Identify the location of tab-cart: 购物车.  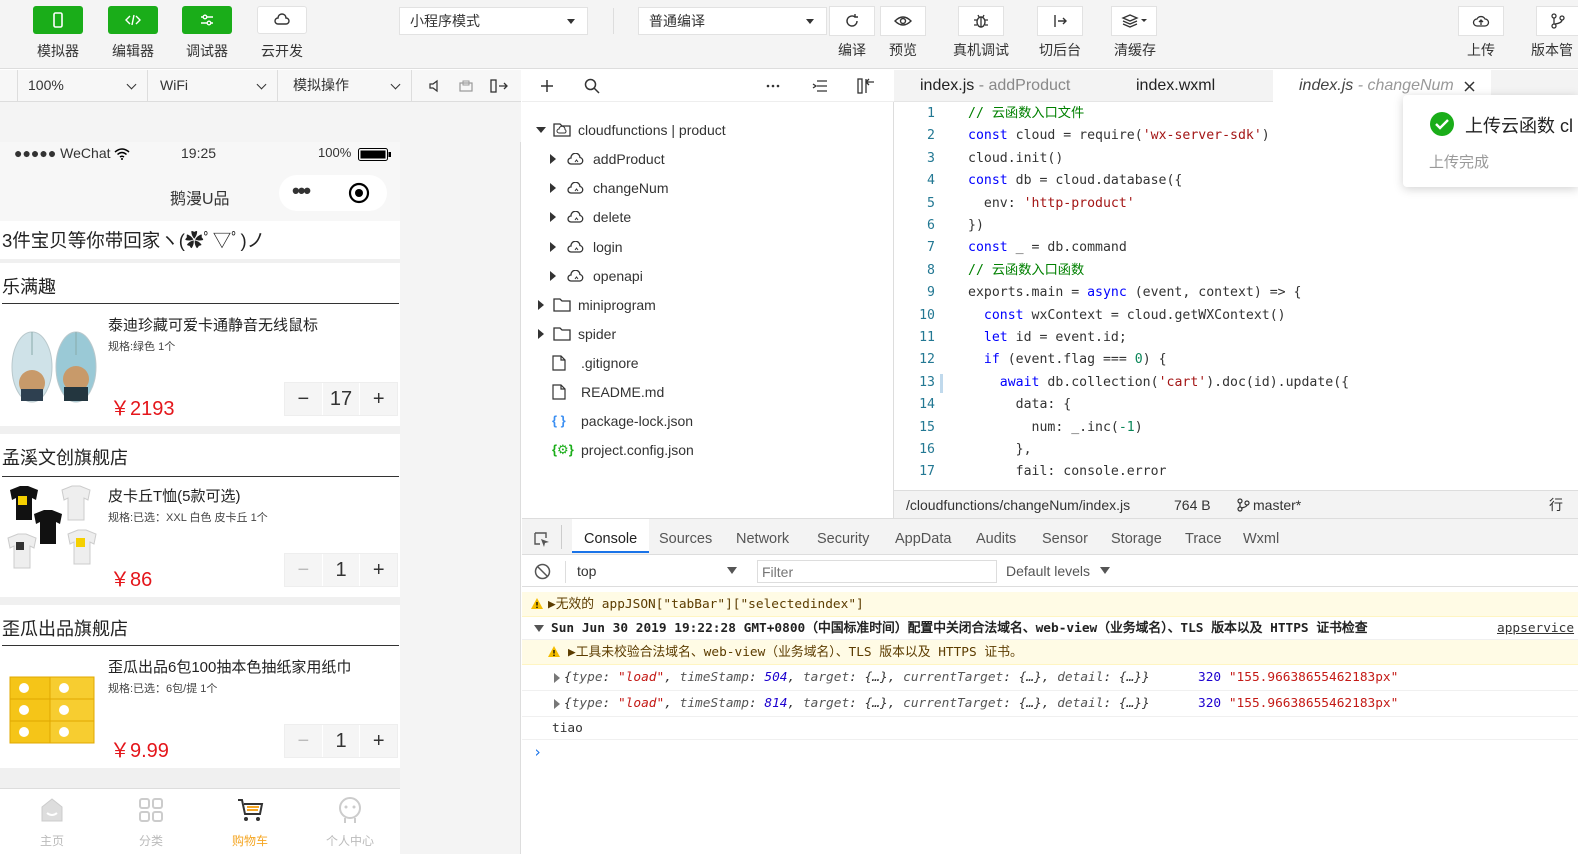
(250, 820).